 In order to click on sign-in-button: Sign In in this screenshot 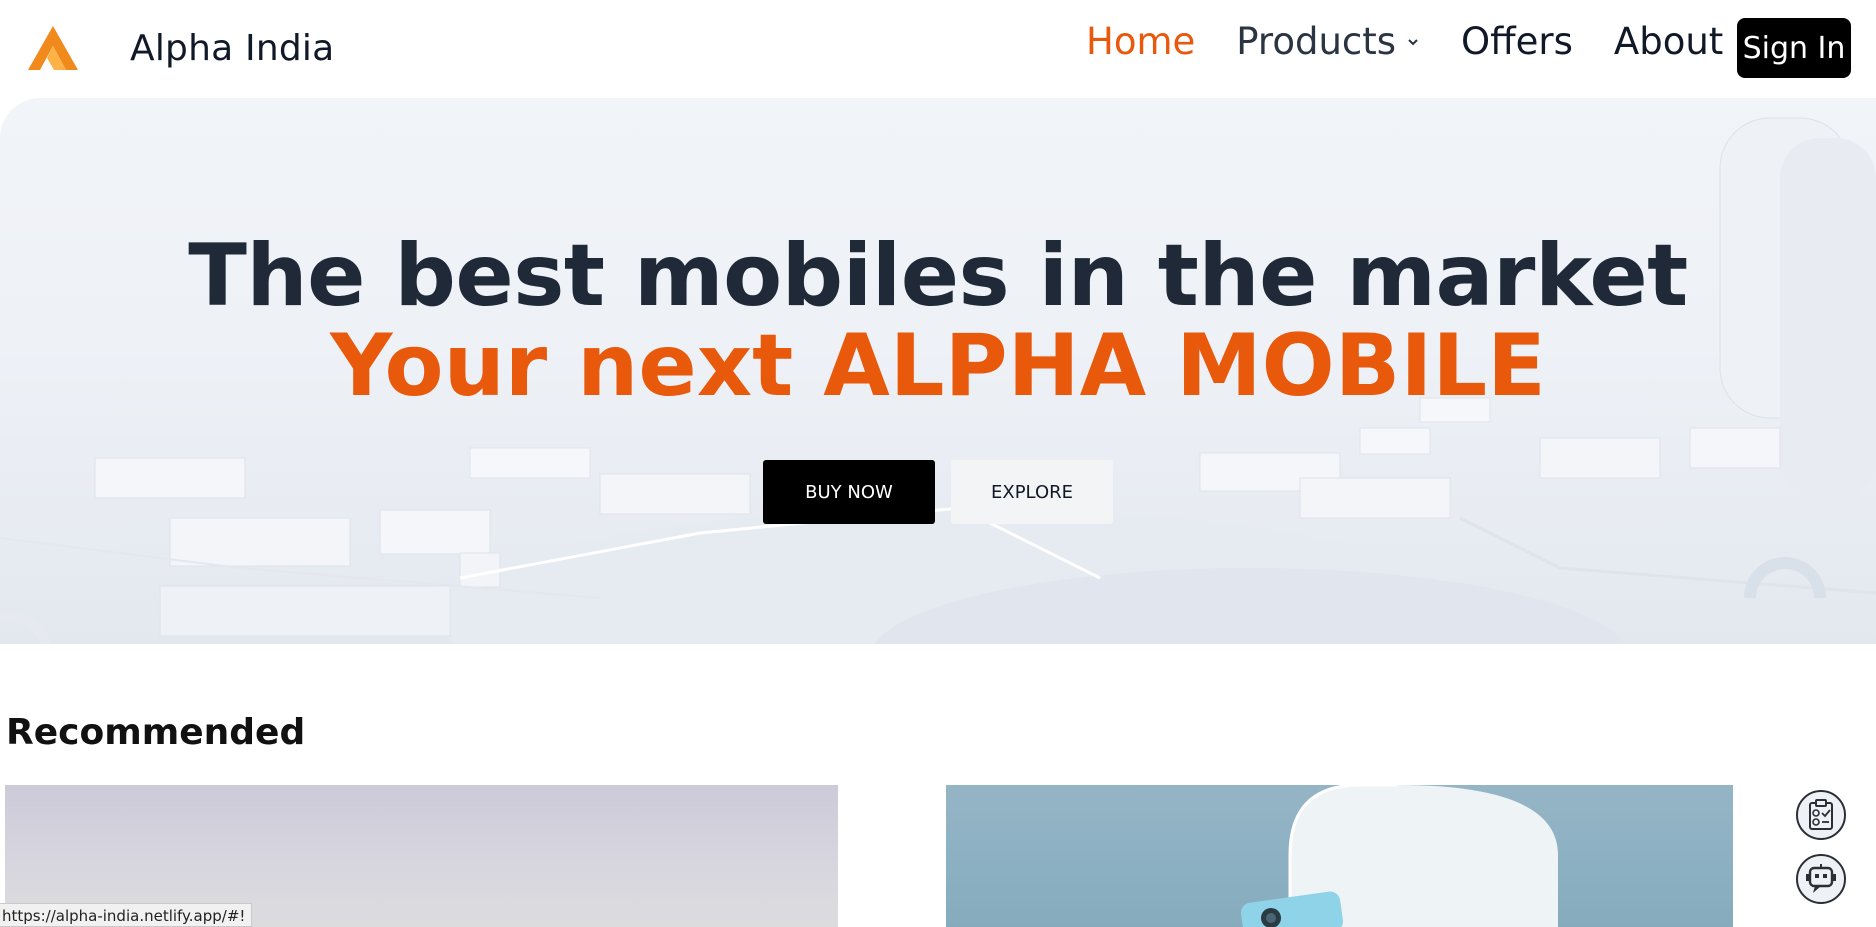, I will do `click(1794, 48)`.